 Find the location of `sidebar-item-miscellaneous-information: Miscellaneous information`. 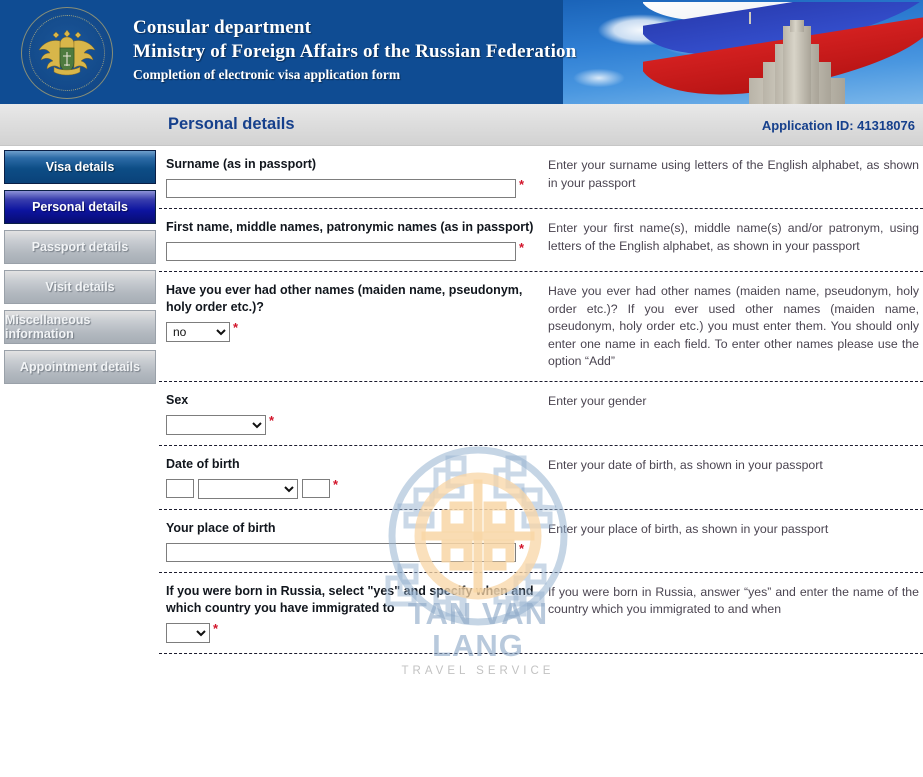

sidebar-item-miscellaneous-information: Miscellaneous information is located at coordinates (80, 327).